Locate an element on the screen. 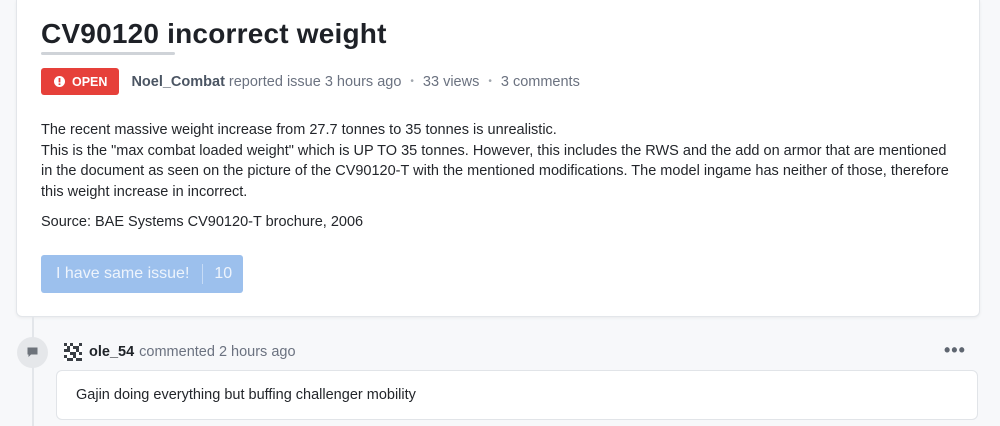 This screenshot has width=1000, height=426. button-divider is located at coordinates (203, 274).